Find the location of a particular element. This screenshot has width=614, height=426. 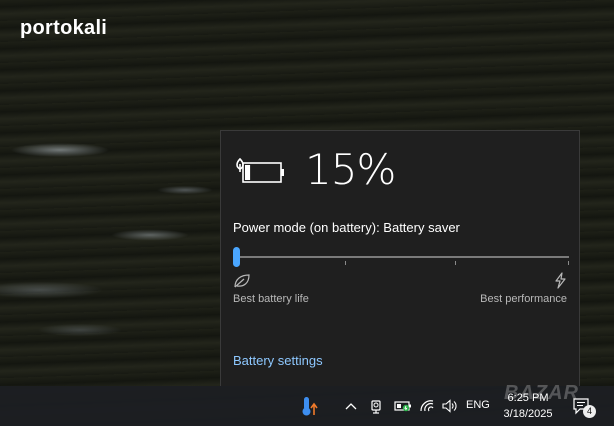

power-mode-slider is located at coordinates (401, 257).